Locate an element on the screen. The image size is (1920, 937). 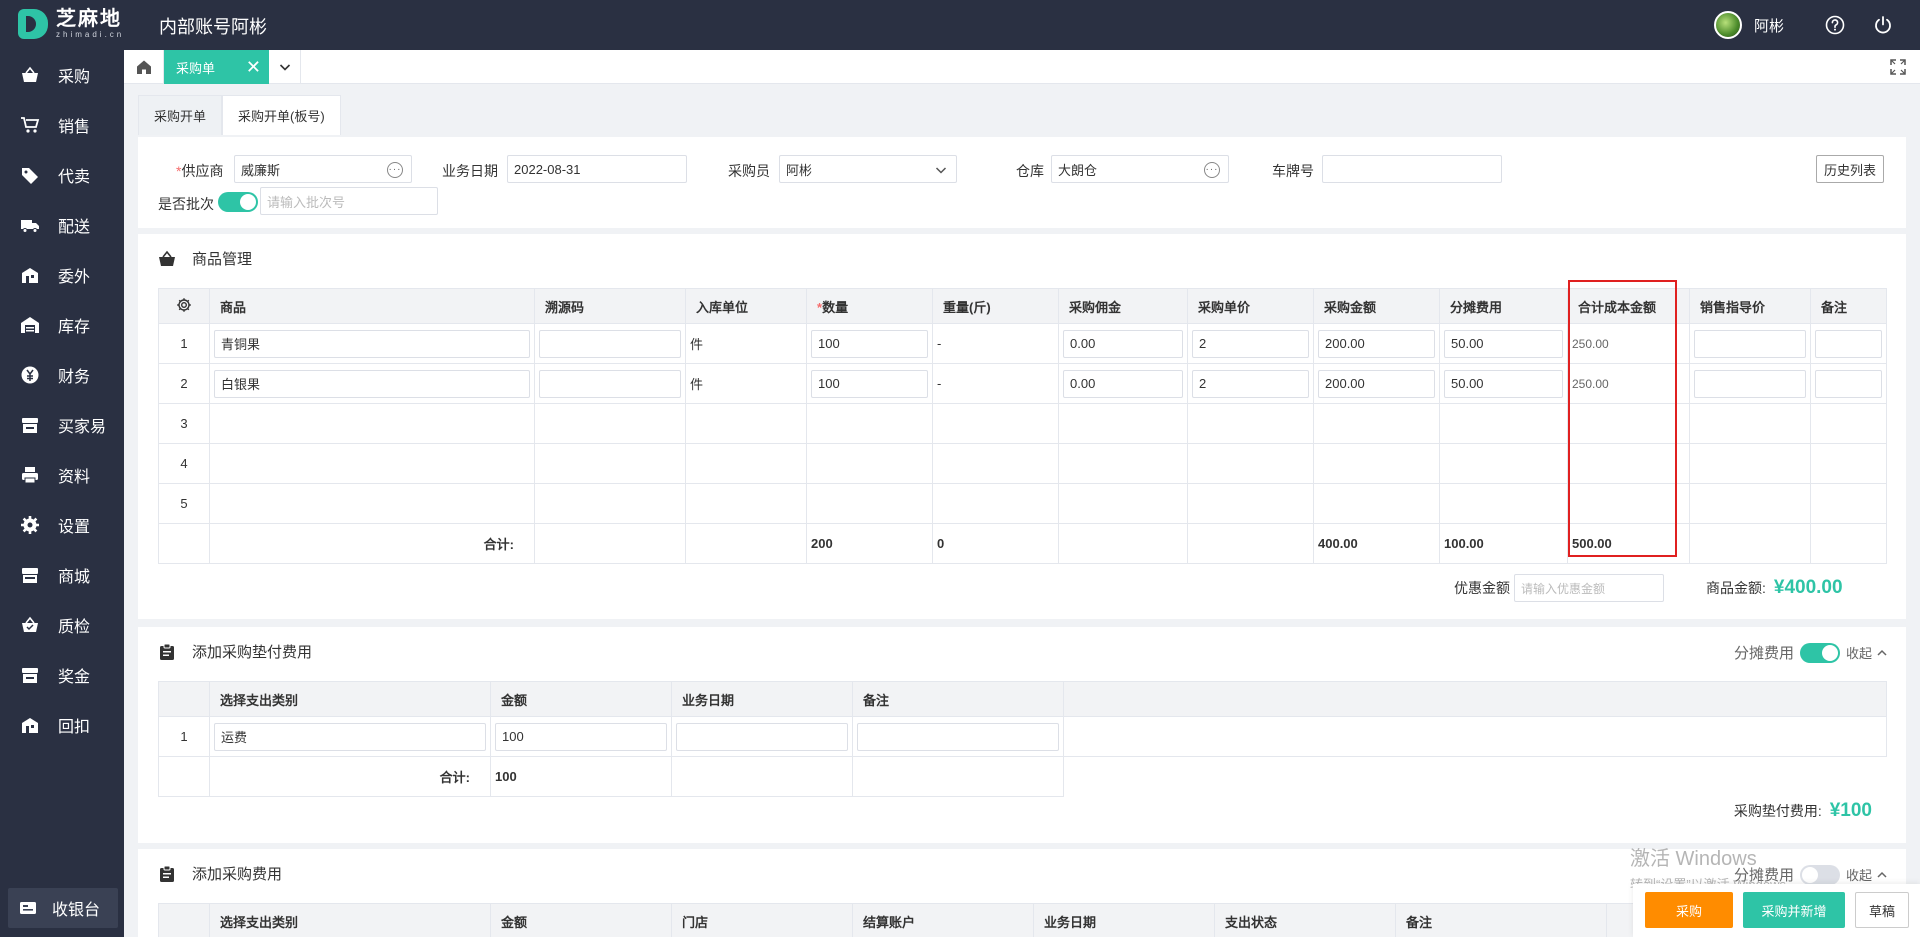
bonus-icon is located at coordinates (30, 675).